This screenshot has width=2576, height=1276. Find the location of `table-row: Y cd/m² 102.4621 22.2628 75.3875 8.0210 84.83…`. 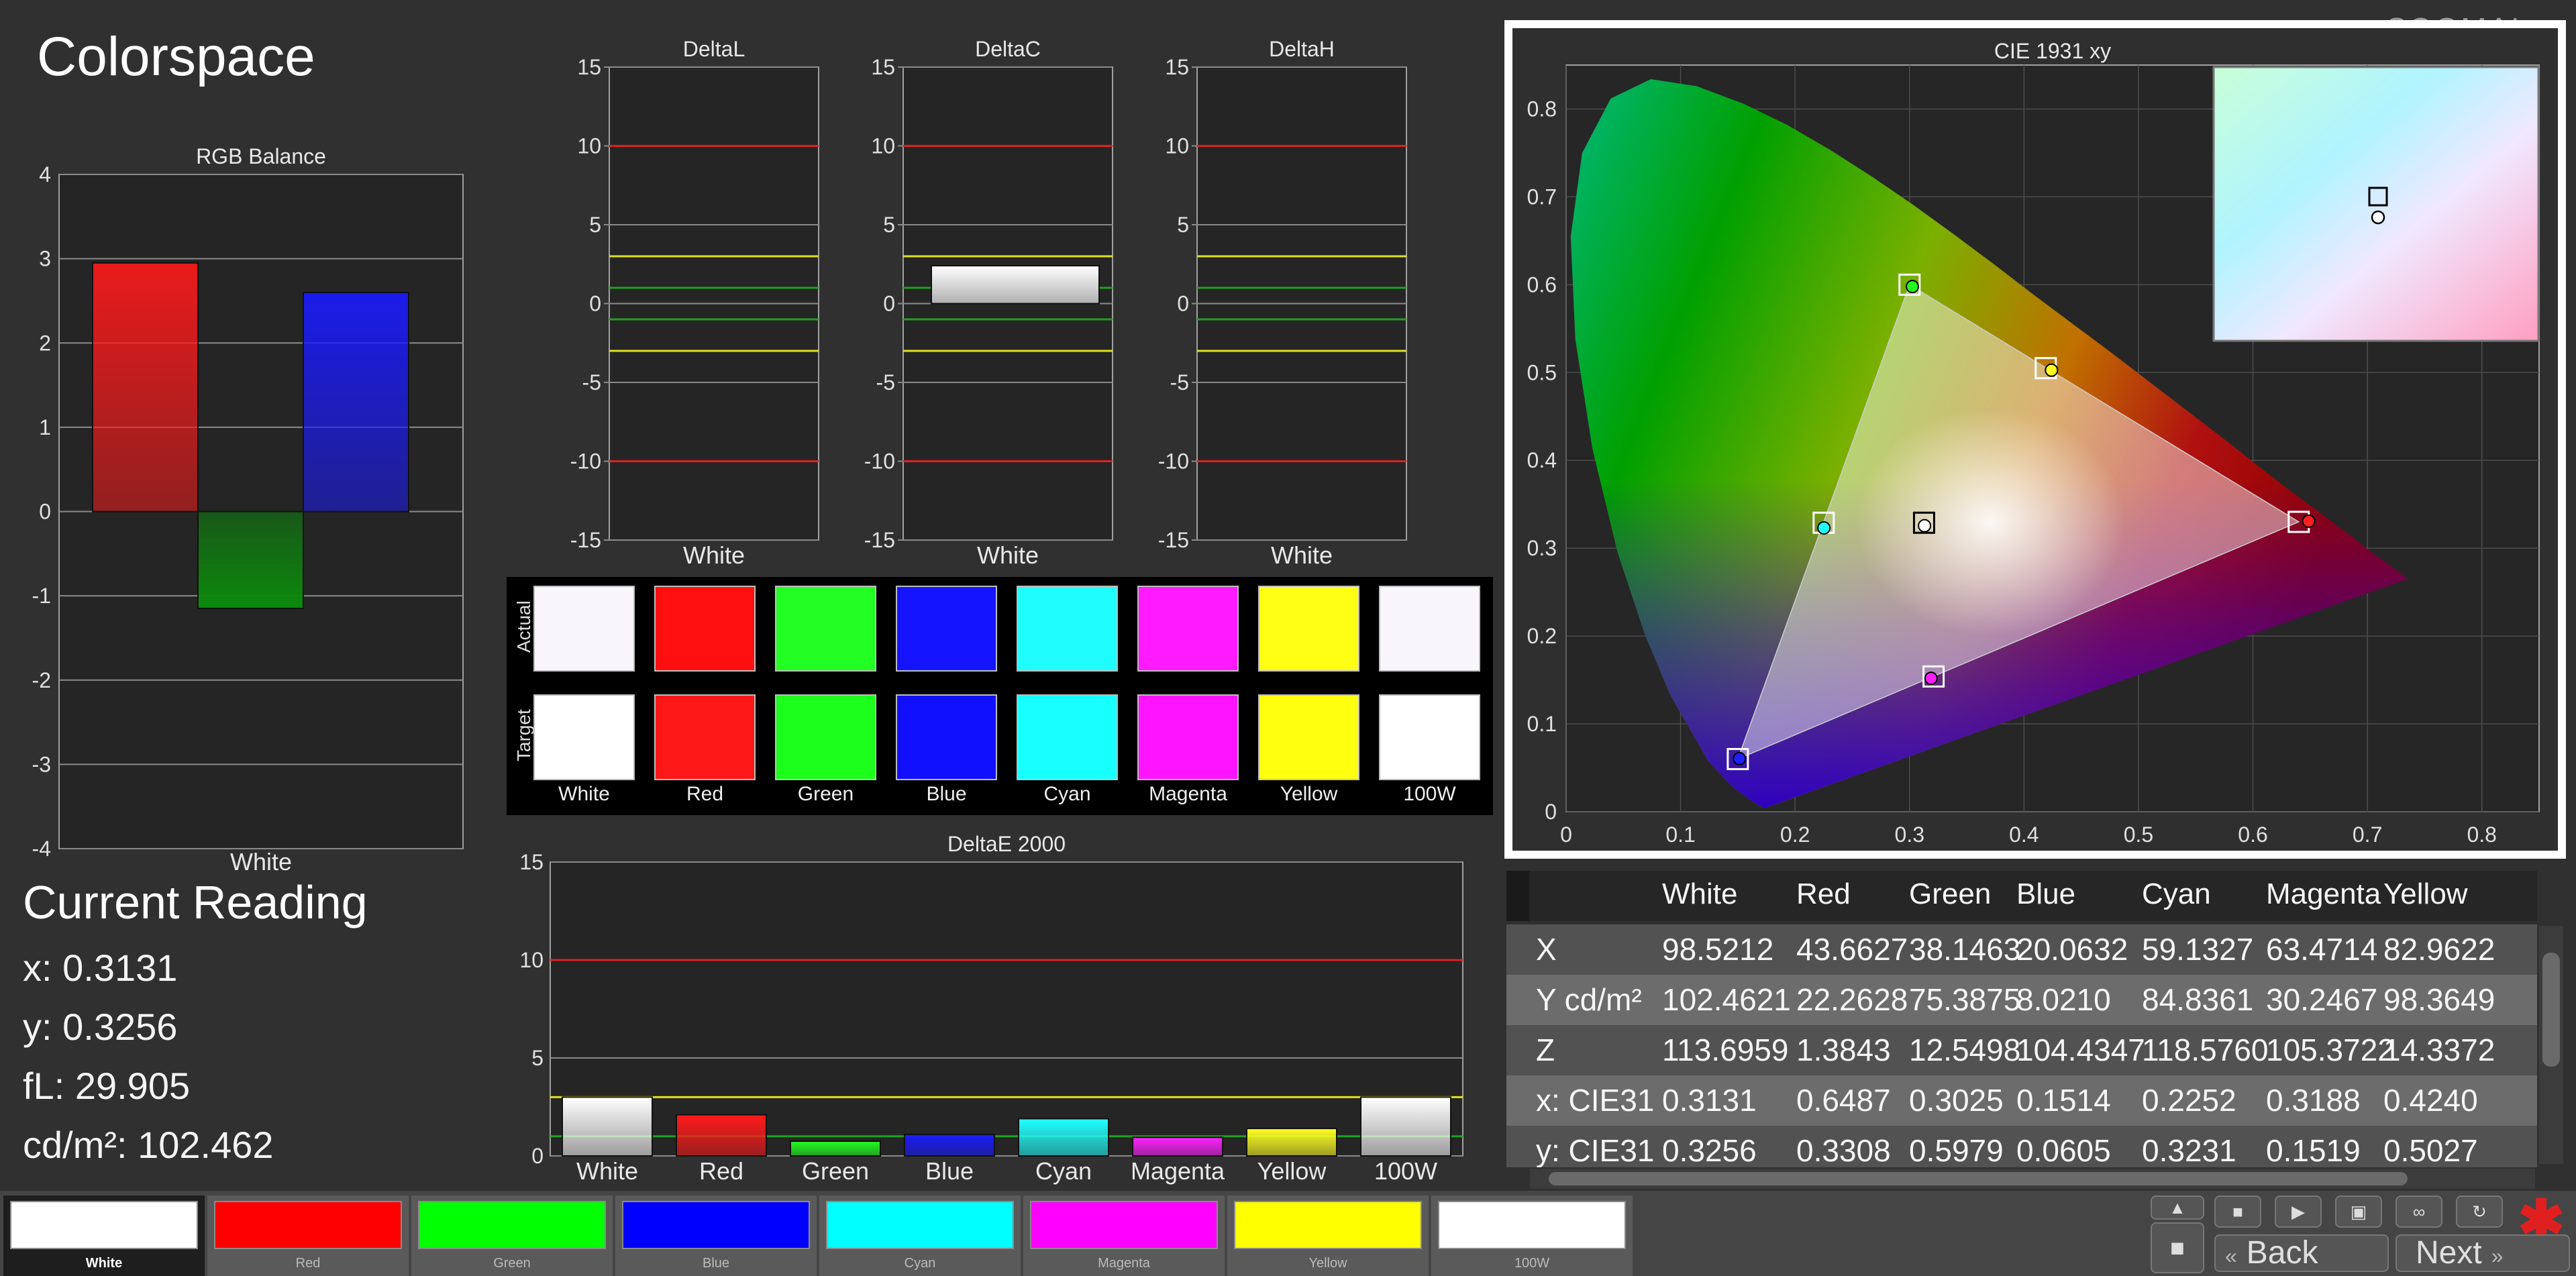

table-row: Y cd/m² 102.4621 22.2628 75.3875 8.0210 84.83… is located at coordinates (2021, 1000).